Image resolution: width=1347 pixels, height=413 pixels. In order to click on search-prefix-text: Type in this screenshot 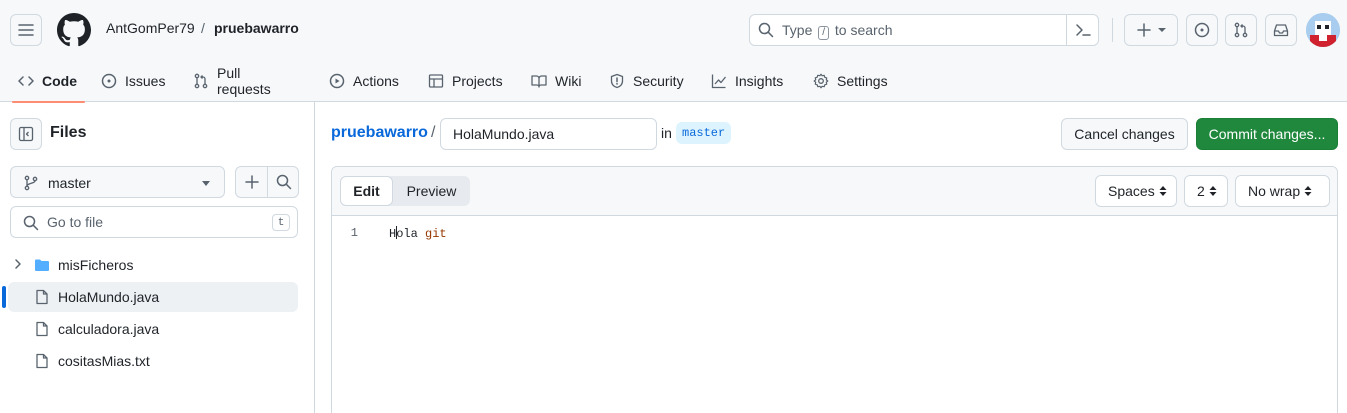, I will do `click(797, 30)`.